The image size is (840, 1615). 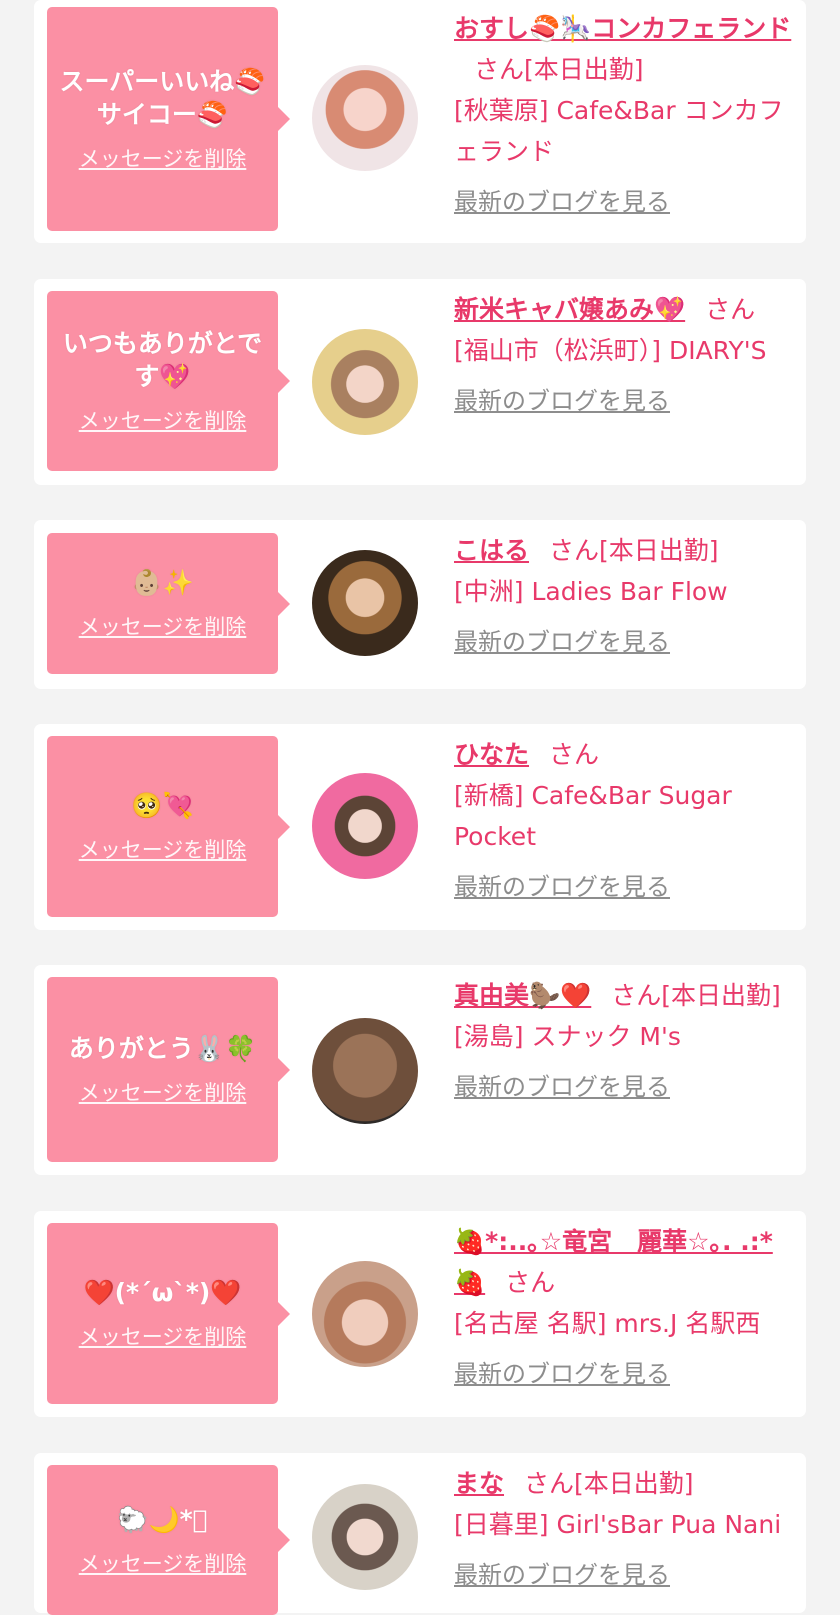 I want to click on message-text: いつもありがとです💖, so click(x=162, y=360).